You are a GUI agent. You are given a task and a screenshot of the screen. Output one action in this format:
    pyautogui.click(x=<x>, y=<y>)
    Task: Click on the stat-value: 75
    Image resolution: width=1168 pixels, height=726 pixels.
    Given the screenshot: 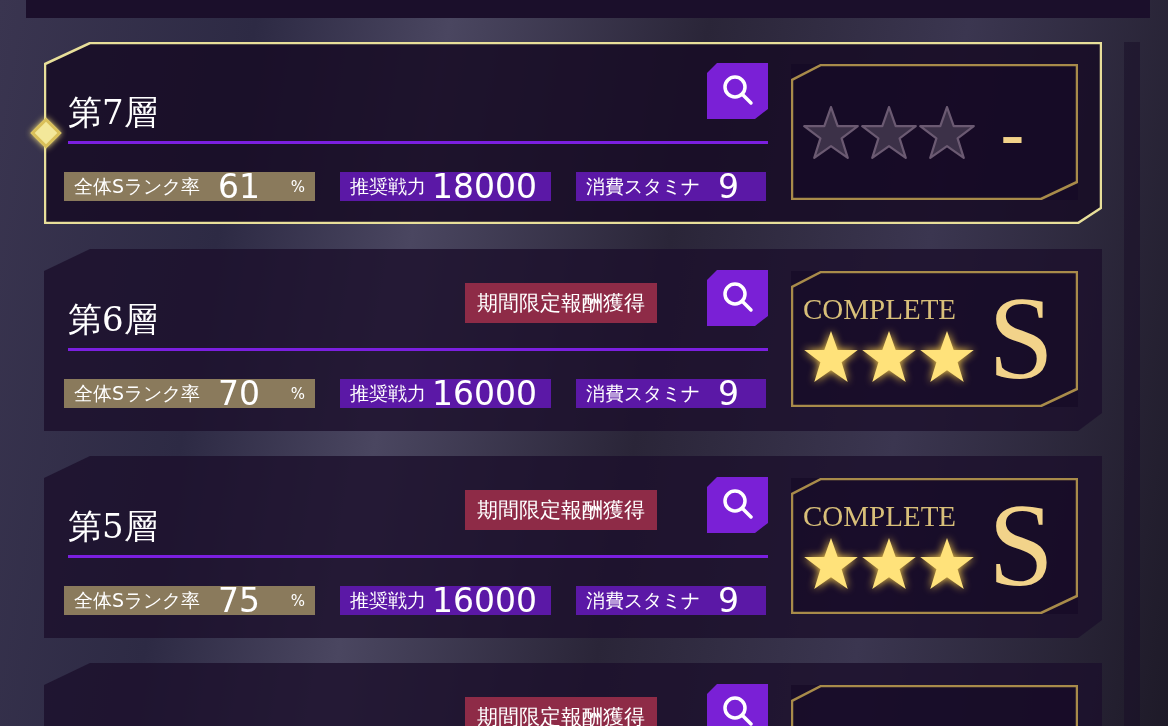 What is the action you would take?
    pyautogui.click(x=239, y=600)
    